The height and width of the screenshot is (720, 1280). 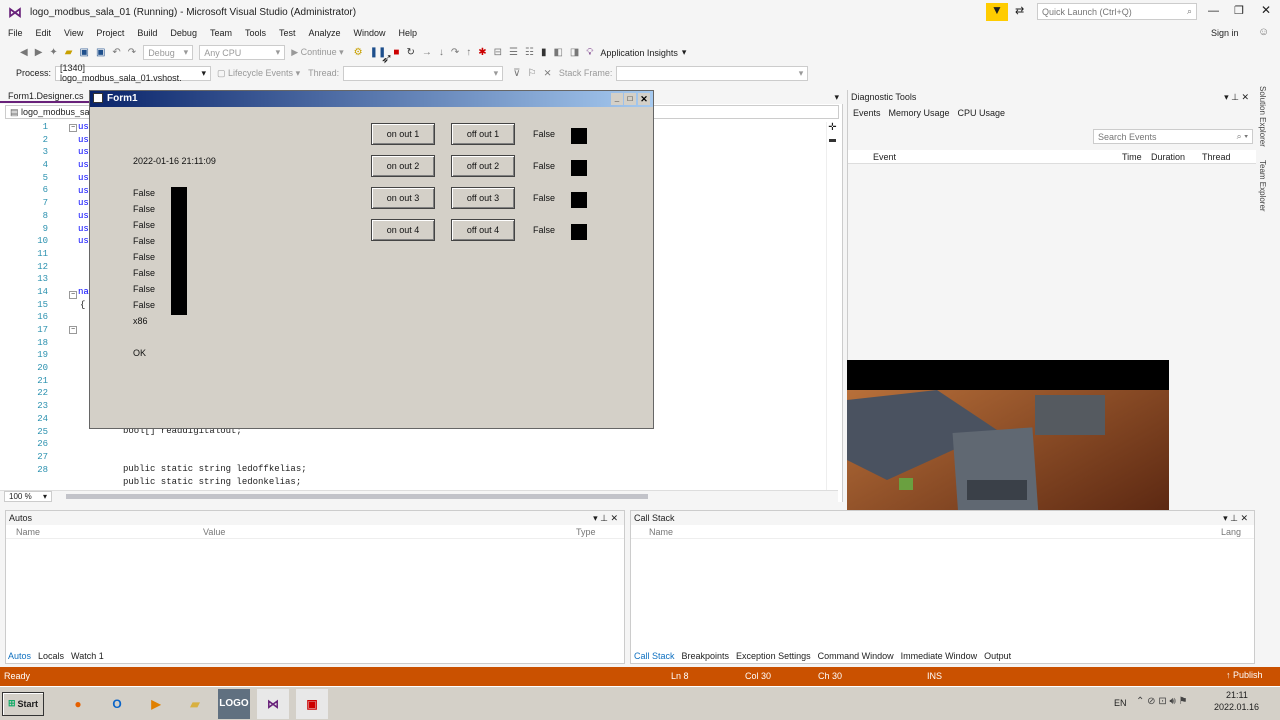 I want to click on form-close-button: ✕, so click(x=644, y=99).